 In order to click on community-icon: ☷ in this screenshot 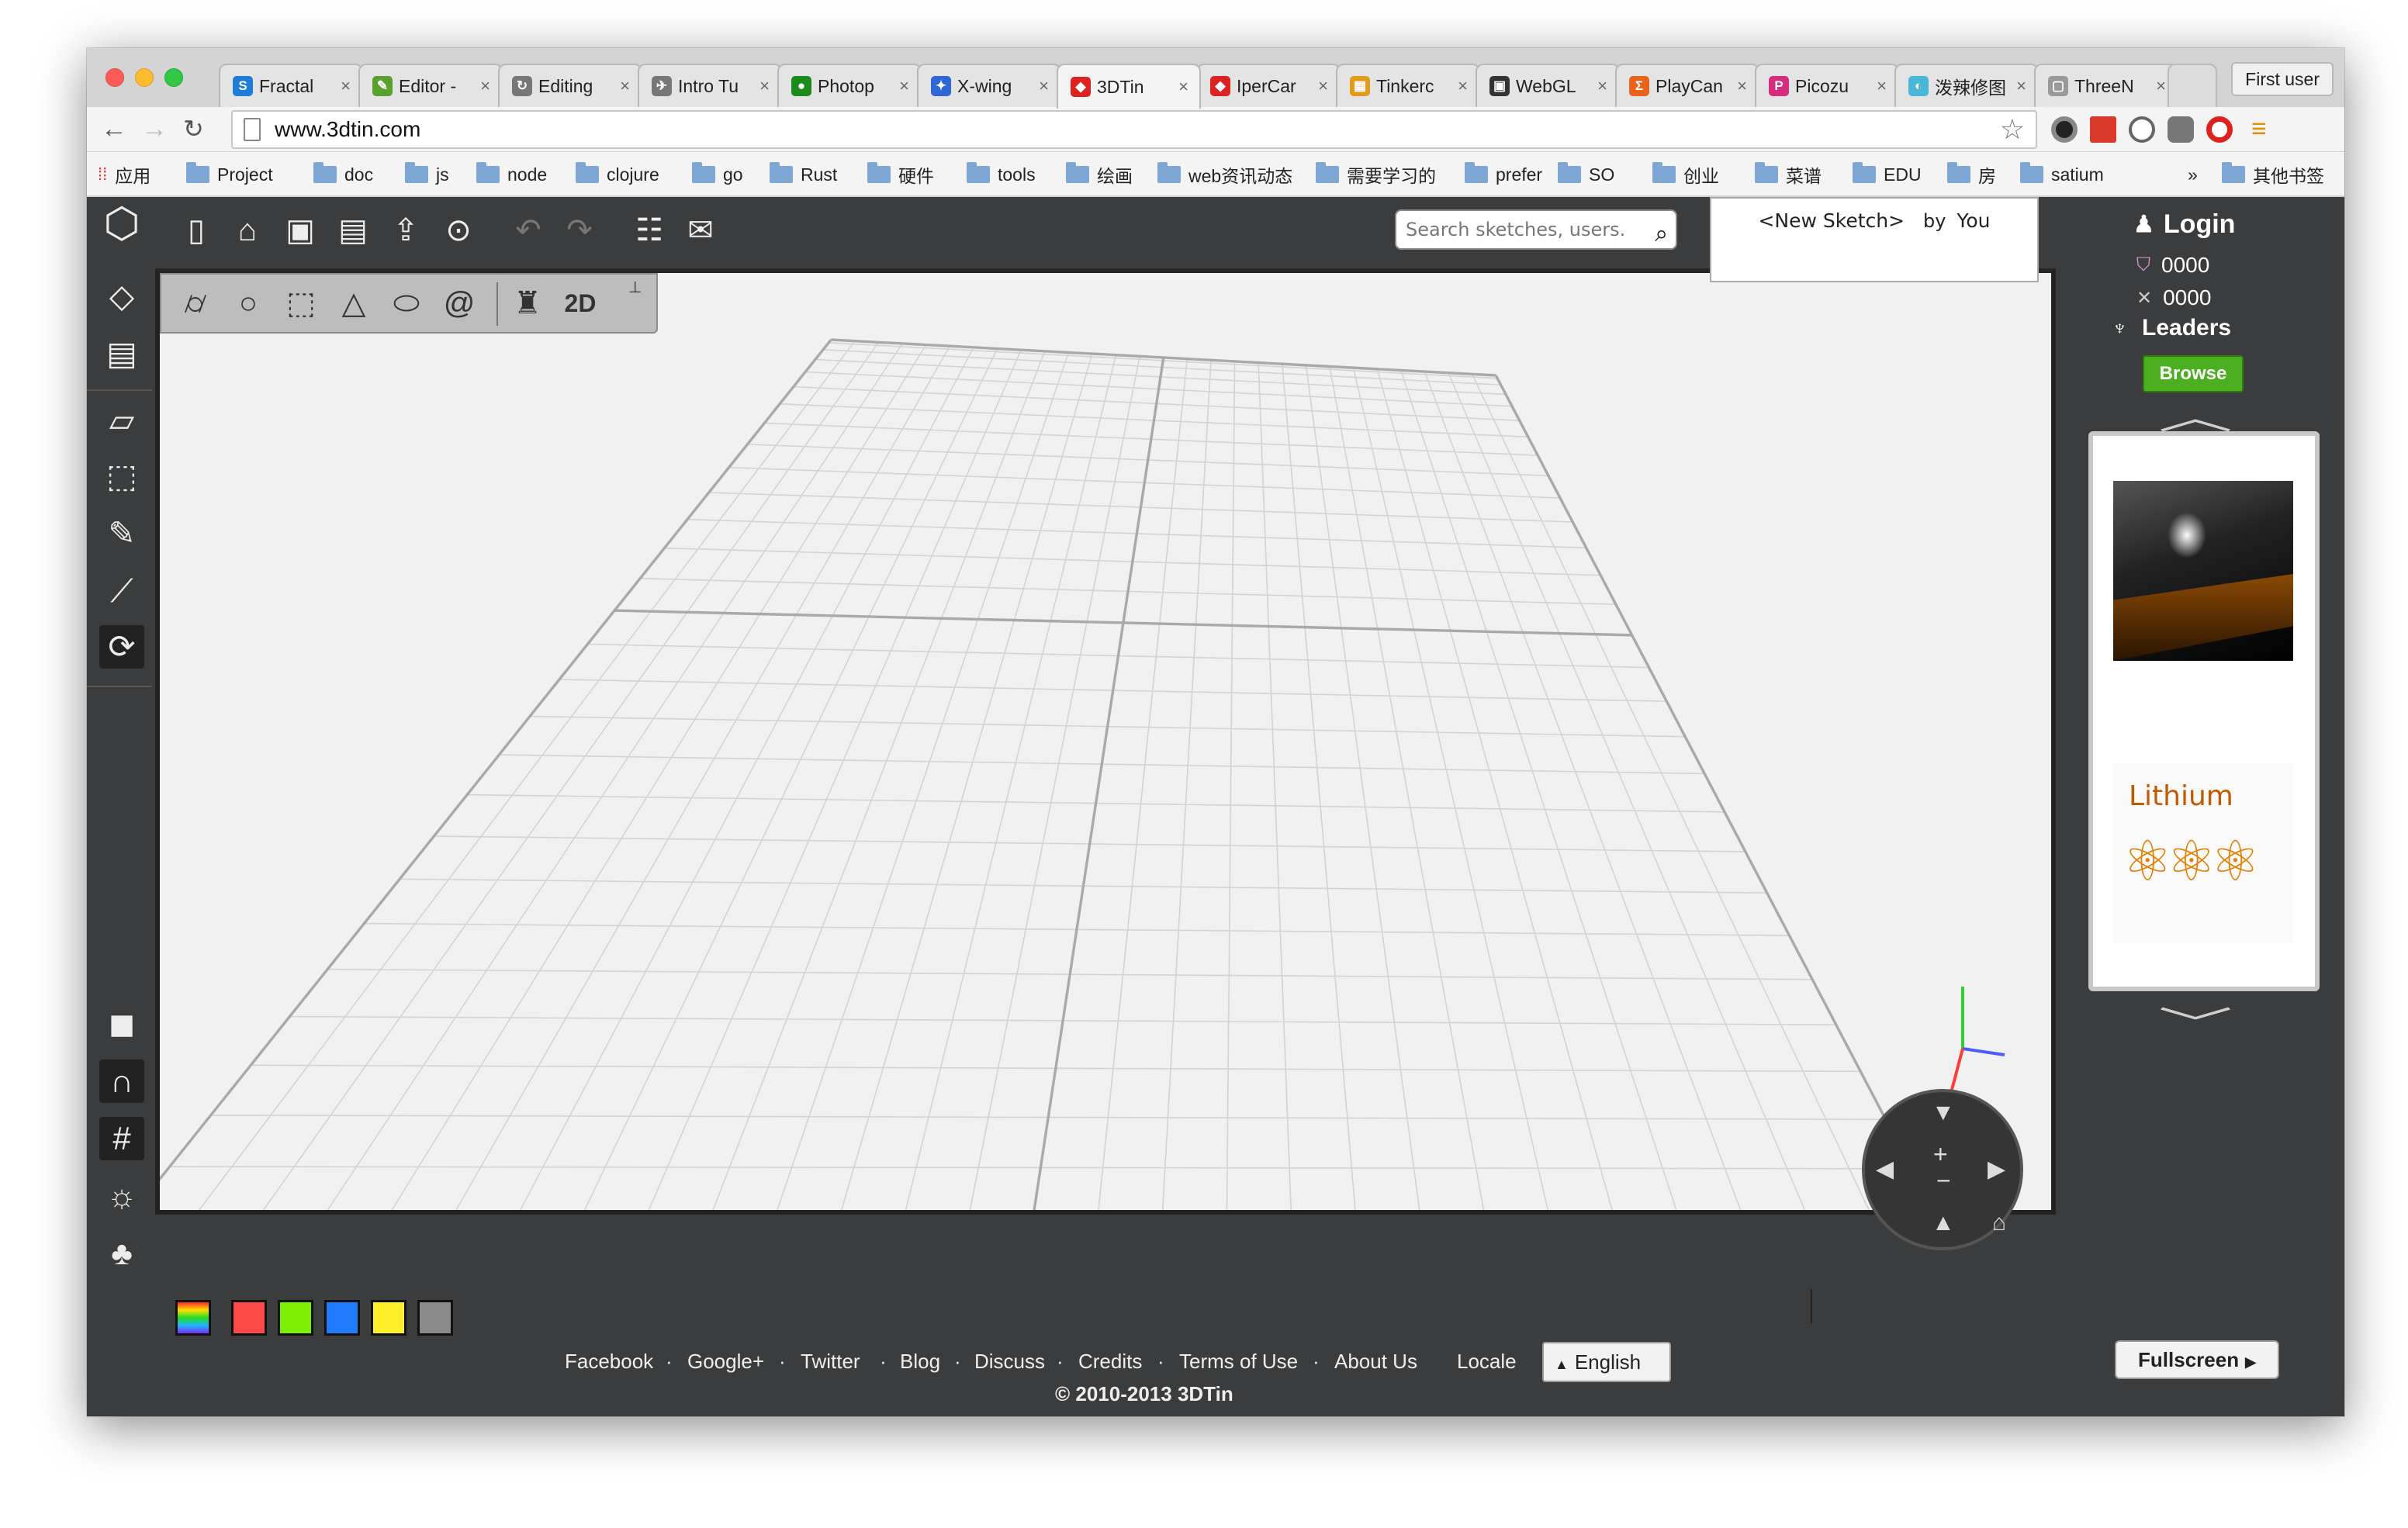, I will do `click(649, 230)`.